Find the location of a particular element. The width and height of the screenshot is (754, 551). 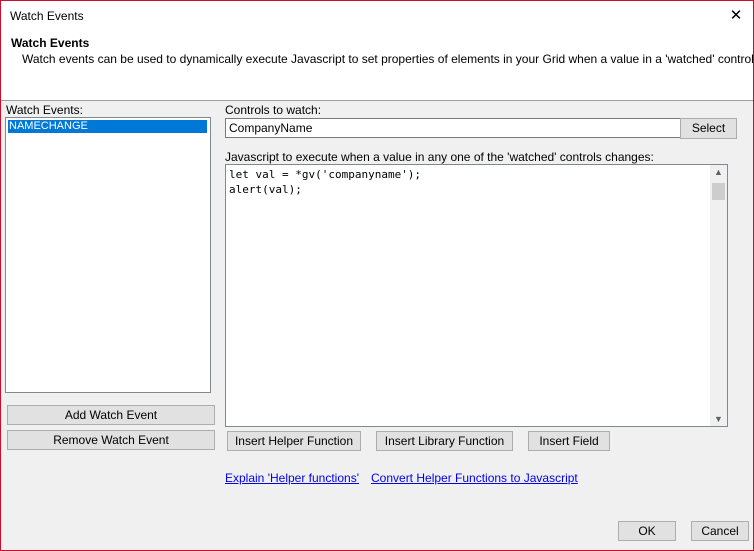

ok-button: OK is located at coordinates (647, 531).